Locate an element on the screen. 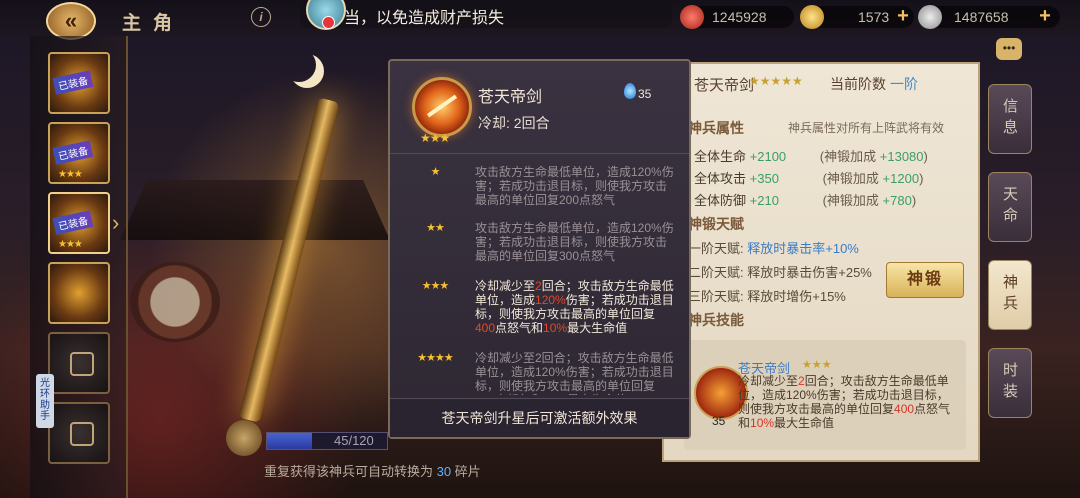 The height and width of the screenshot is (498, 1080). resource-coin: 1487658 + is located at coordinates (989, 17).